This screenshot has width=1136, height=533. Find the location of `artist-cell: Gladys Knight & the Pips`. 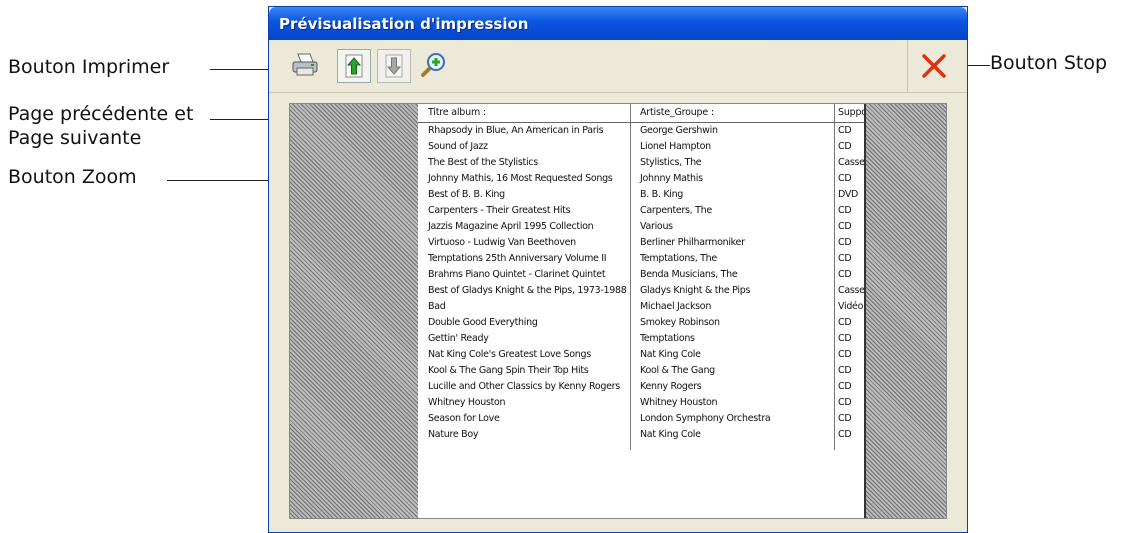

artist-cell: Gladys Knight & the Pips is located at coordinates (695, 290).